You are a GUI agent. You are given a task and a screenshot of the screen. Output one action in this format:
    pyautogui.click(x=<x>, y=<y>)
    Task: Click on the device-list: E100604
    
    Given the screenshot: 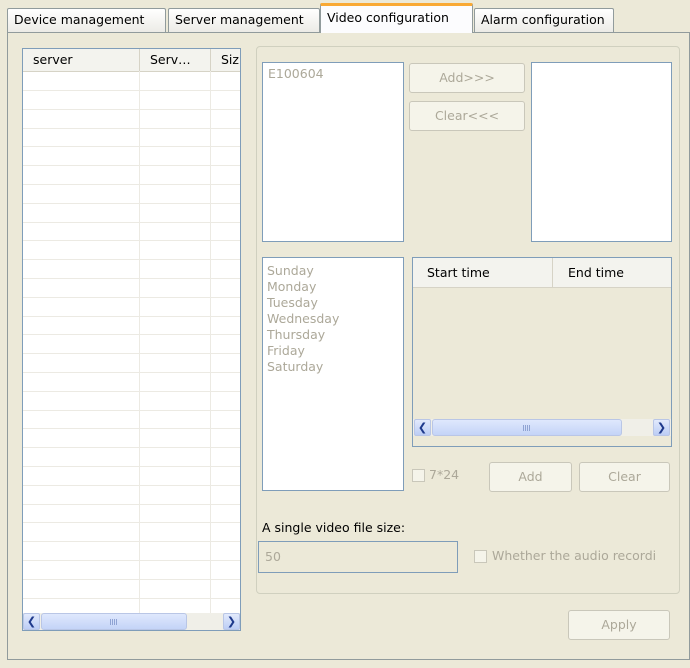 What is the action you would take?
    pyautogui.click(x=333, y=152)
    